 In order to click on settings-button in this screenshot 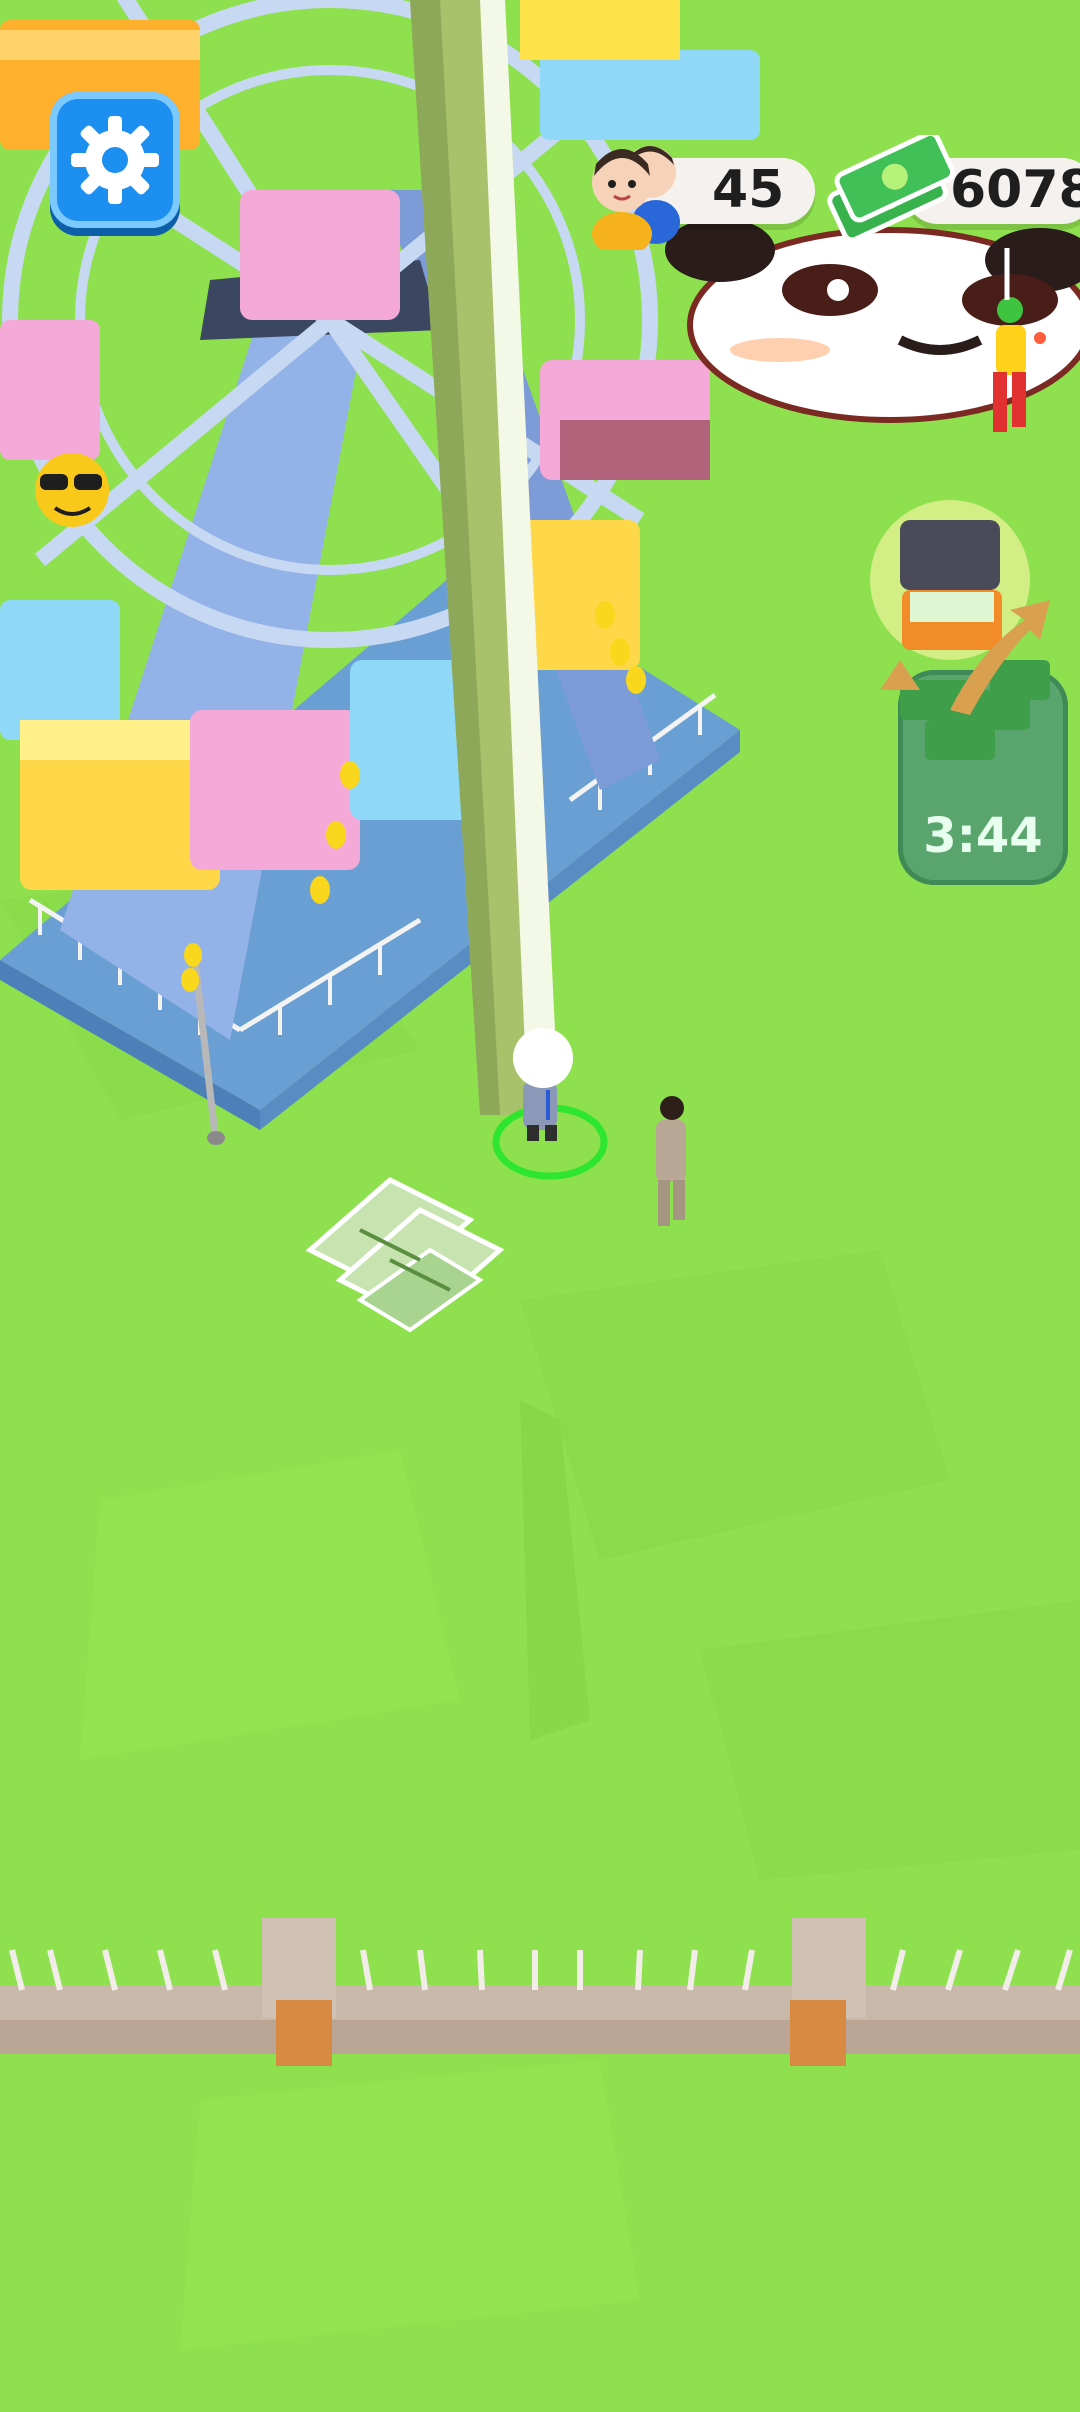, I will do `click(115, 160)`.